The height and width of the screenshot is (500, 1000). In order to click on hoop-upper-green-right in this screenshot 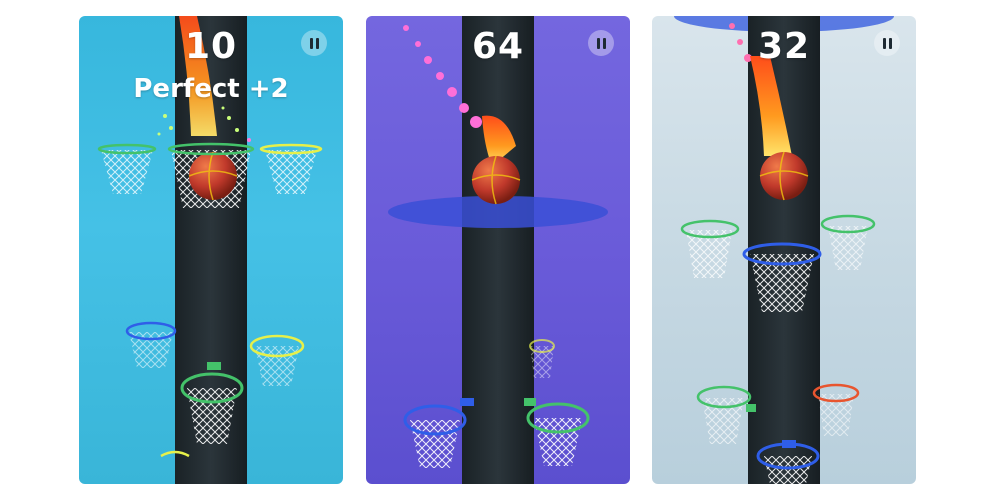, I will do `click(848, 242)`.